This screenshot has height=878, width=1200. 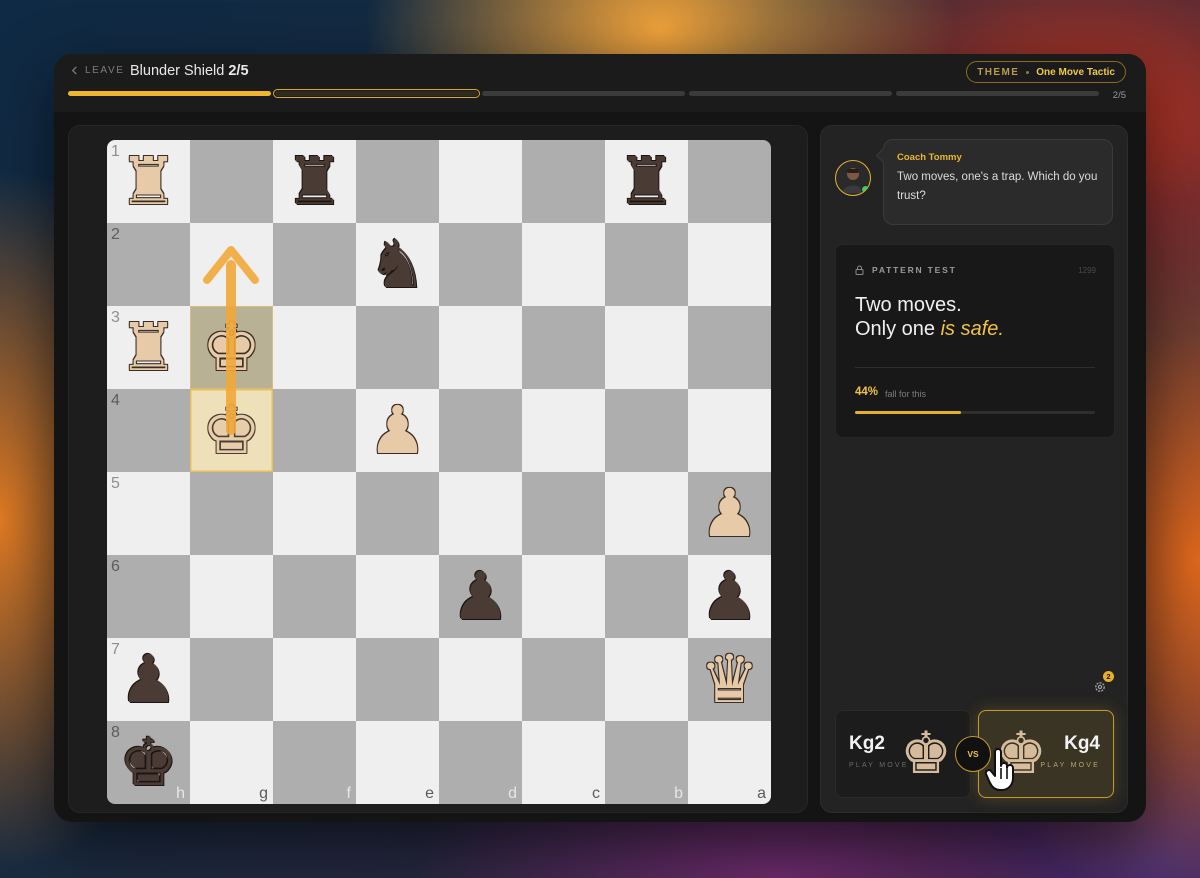 What do you see at coordinates (729, 181) in the screenshot?
I see `square-a1` at bounding box center [729, 181].